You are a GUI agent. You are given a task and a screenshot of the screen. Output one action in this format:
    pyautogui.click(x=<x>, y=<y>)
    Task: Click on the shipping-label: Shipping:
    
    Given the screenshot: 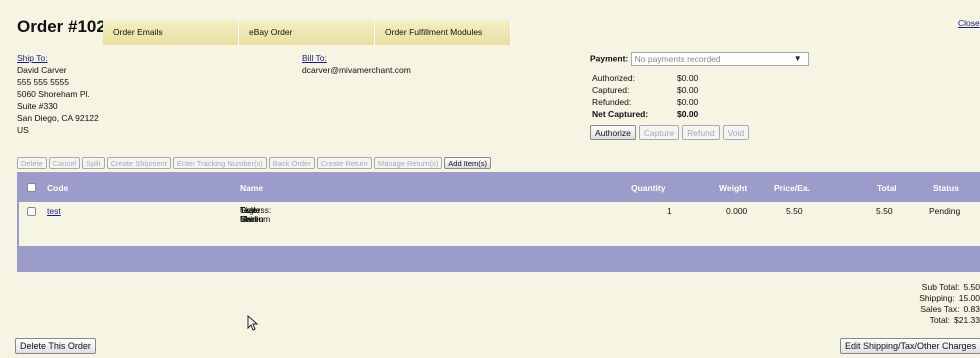 What is the action you would take?
    pyautogui.click(x=937, y=298)
    